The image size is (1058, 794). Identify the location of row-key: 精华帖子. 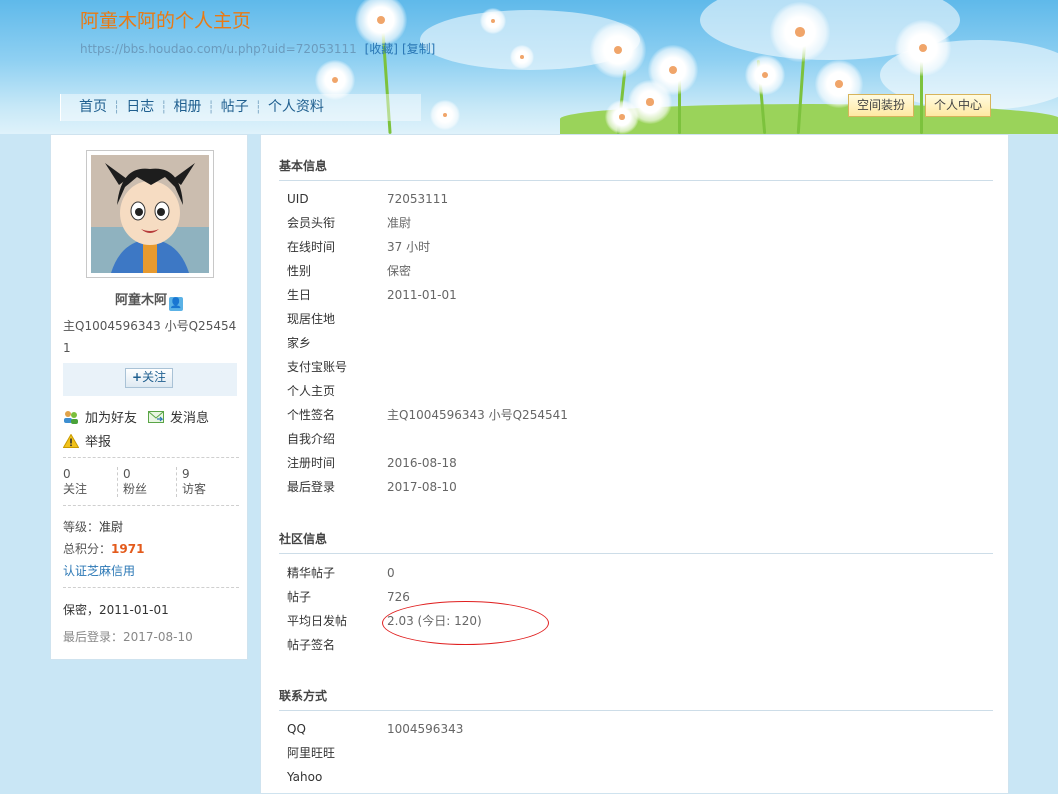
(311, 573).